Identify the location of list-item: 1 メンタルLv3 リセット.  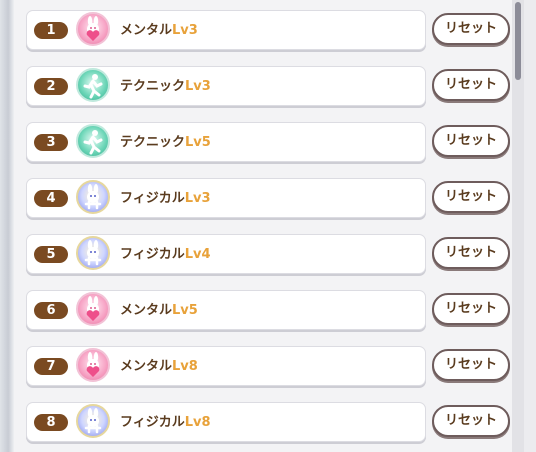
(276, 25).